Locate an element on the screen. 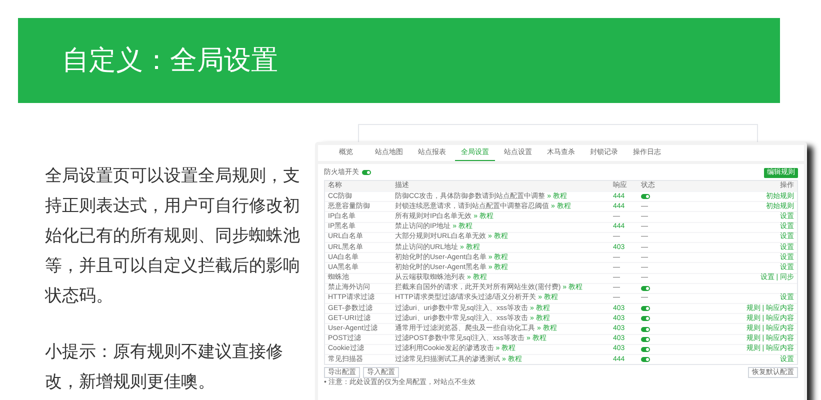 The height and width of the screenshot is (400, 821). description-text: 全局设置页可以设置全局规则，支持正则表达式，用户可自行修改初始化已有的所有规则、同步蜘蛛池等，并且可以自定义拦截后的影响状态码。 is located at coordinates (172, 236).